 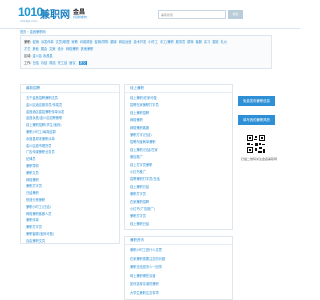 I want to click on filter-category-item: 设计, so click(x=61, y=49).